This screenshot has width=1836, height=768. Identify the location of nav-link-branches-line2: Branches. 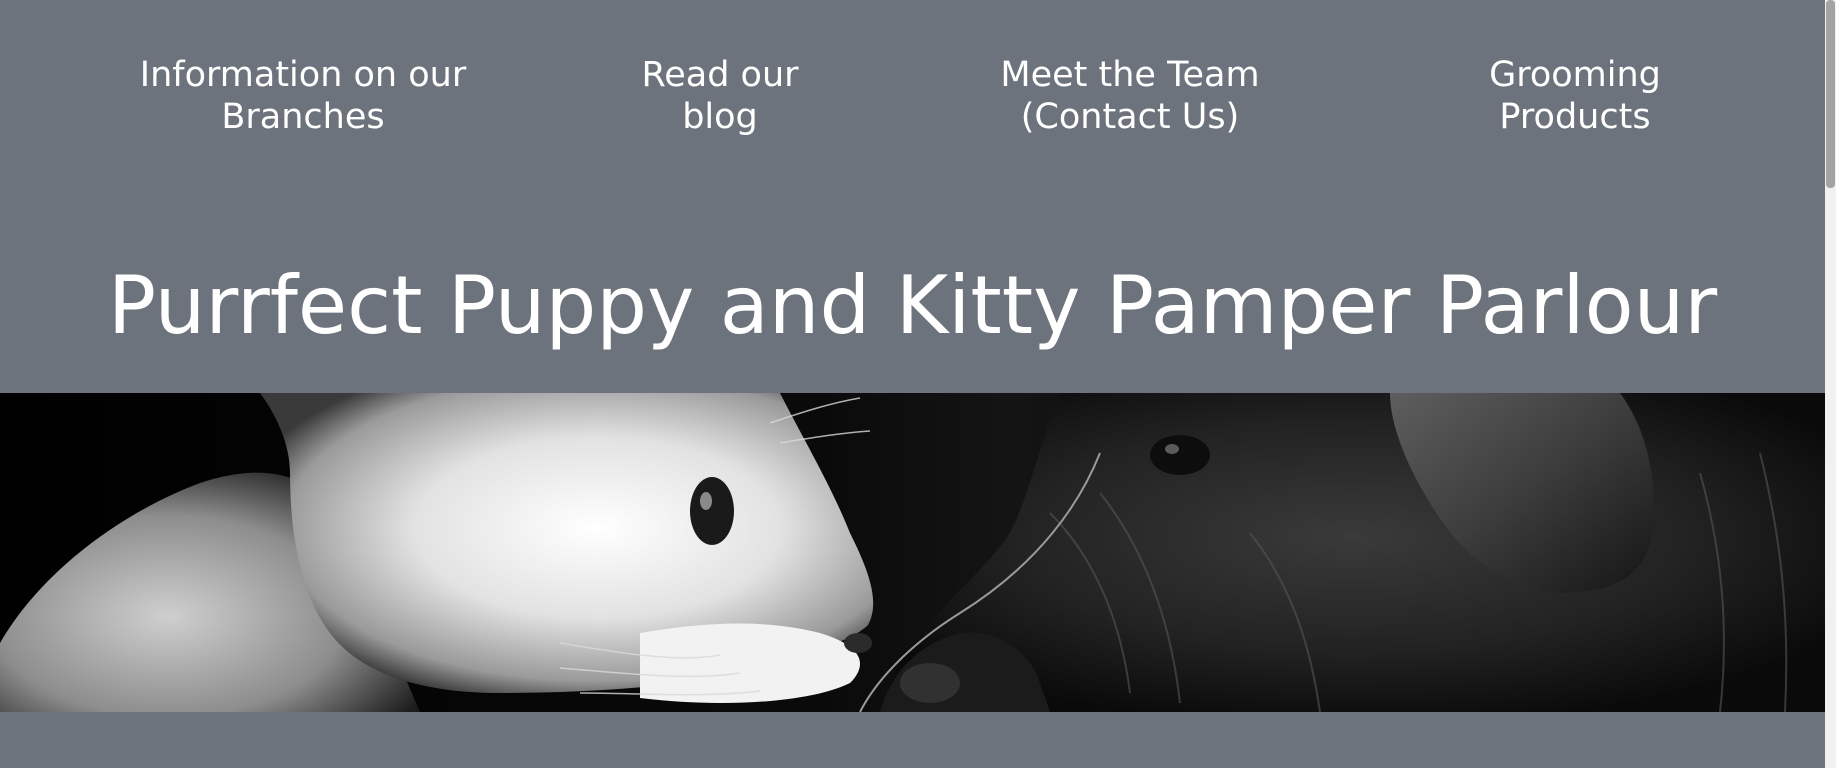
(303, 117).